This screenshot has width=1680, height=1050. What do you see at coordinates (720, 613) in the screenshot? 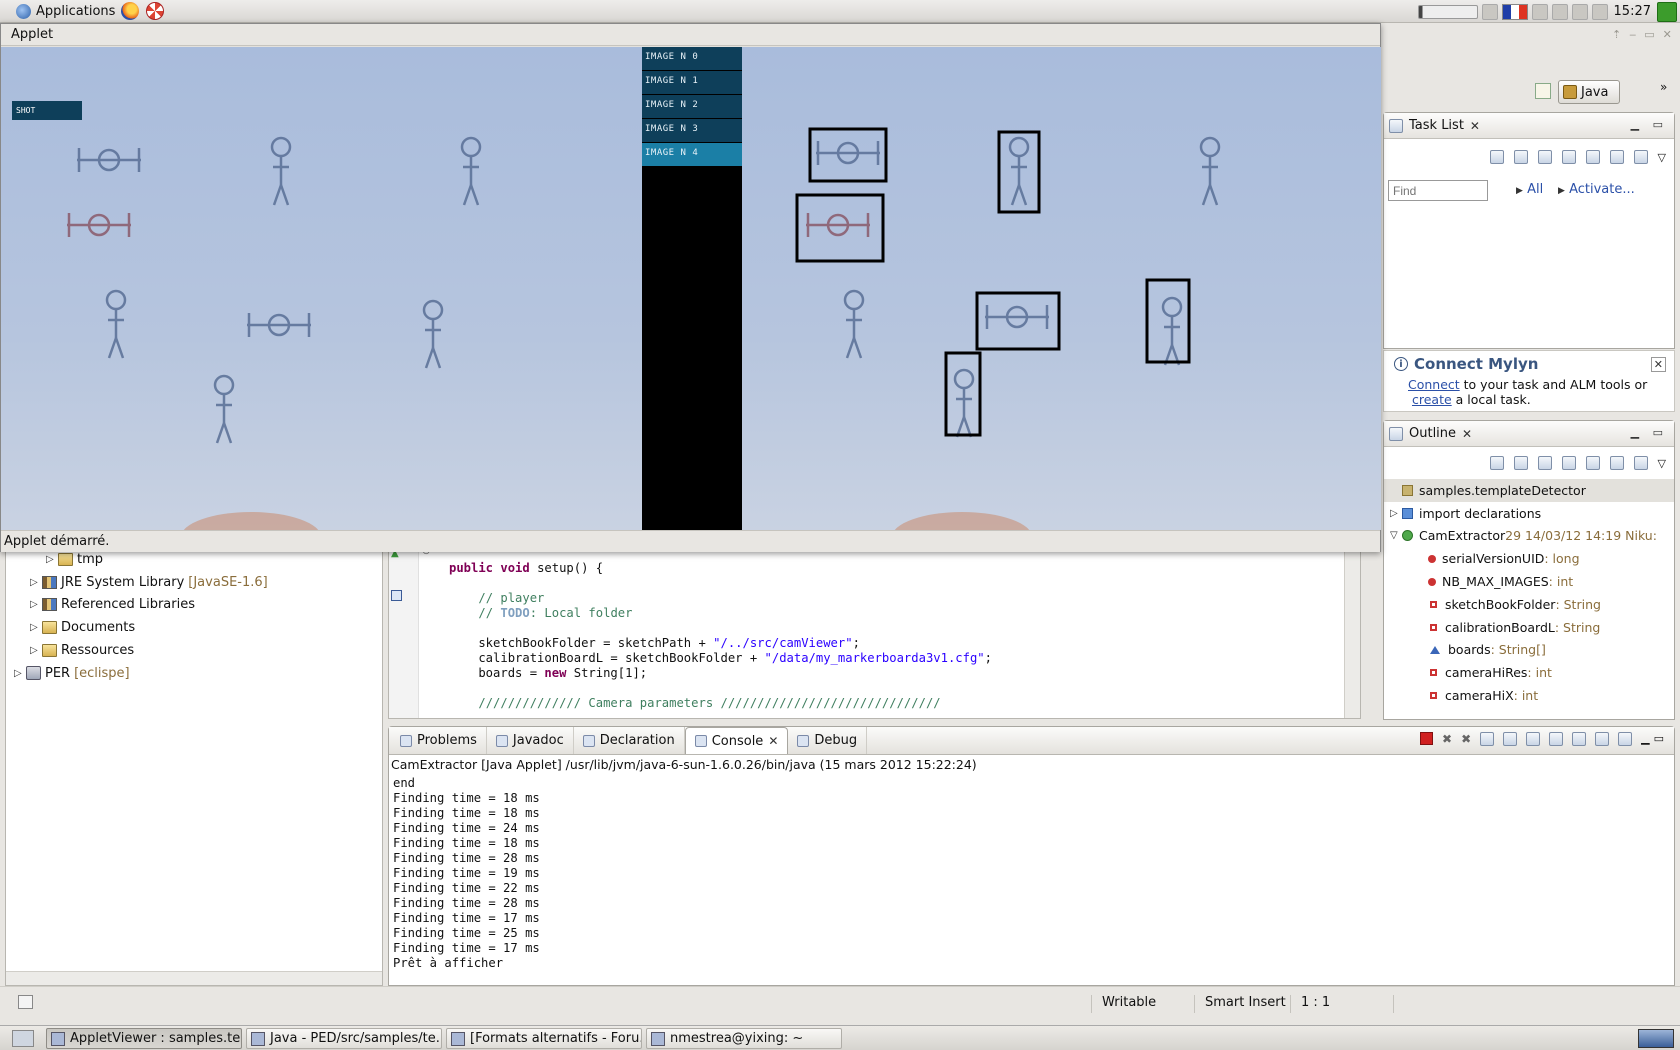
I see `code-line: // TODO: Local folder` at bounding box center [720, 613].